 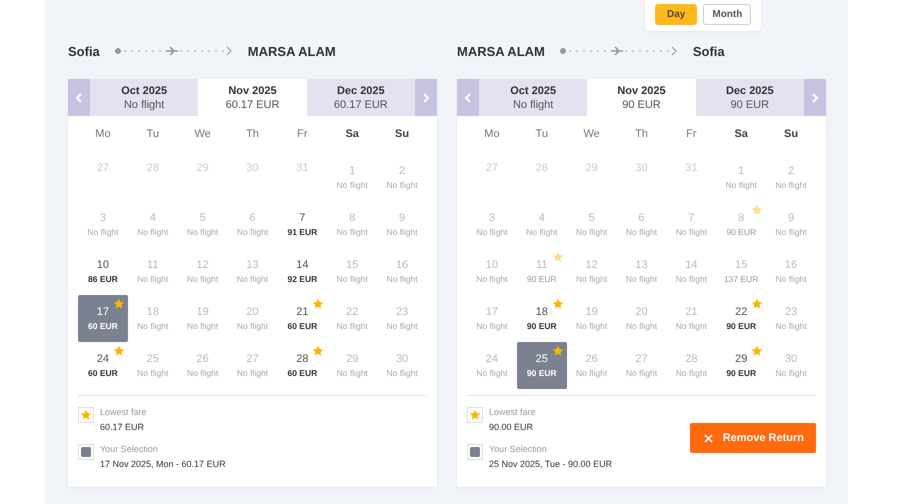 What do you see at coordinates (691, 271) in the screenshot?
I see `day-cell: 14 No flight` at bounding box center [691, 271].